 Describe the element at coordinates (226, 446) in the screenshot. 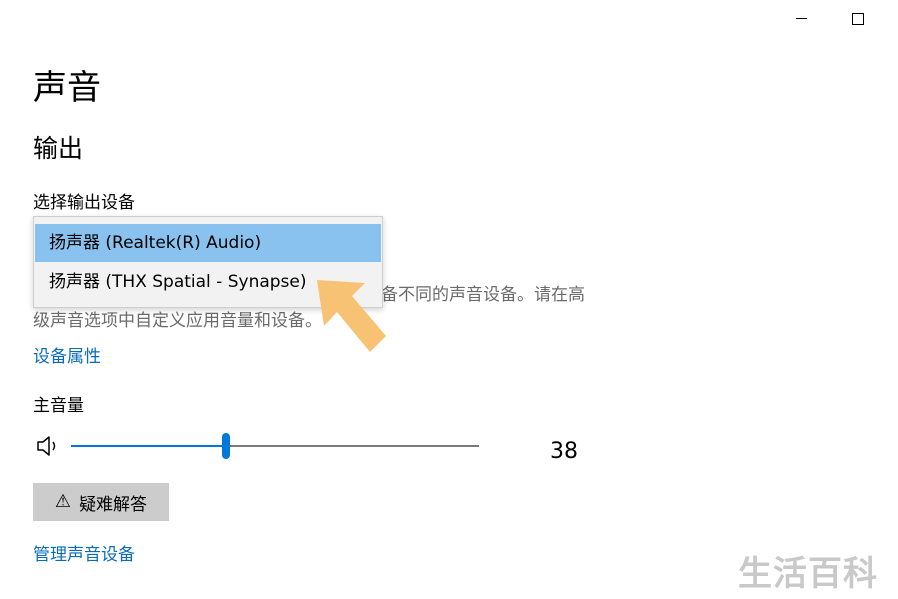

I see `slider-thumb` at that location.